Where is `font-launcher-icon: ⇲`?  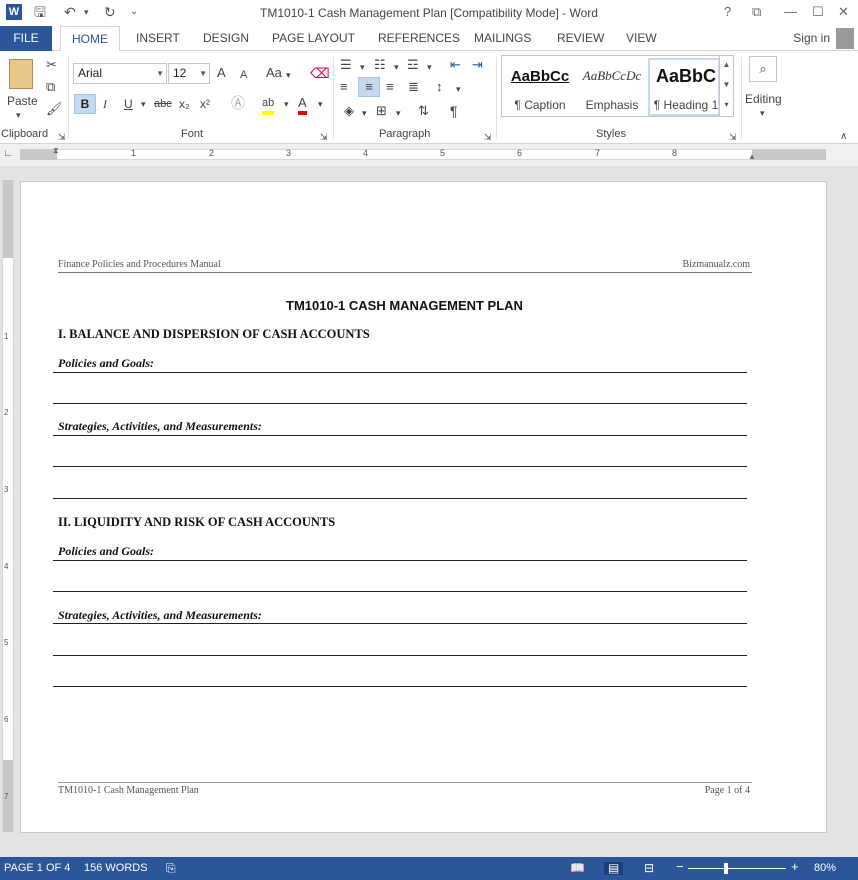 font-launcher-icon: ⇲ is located at coordinates (324, 137).